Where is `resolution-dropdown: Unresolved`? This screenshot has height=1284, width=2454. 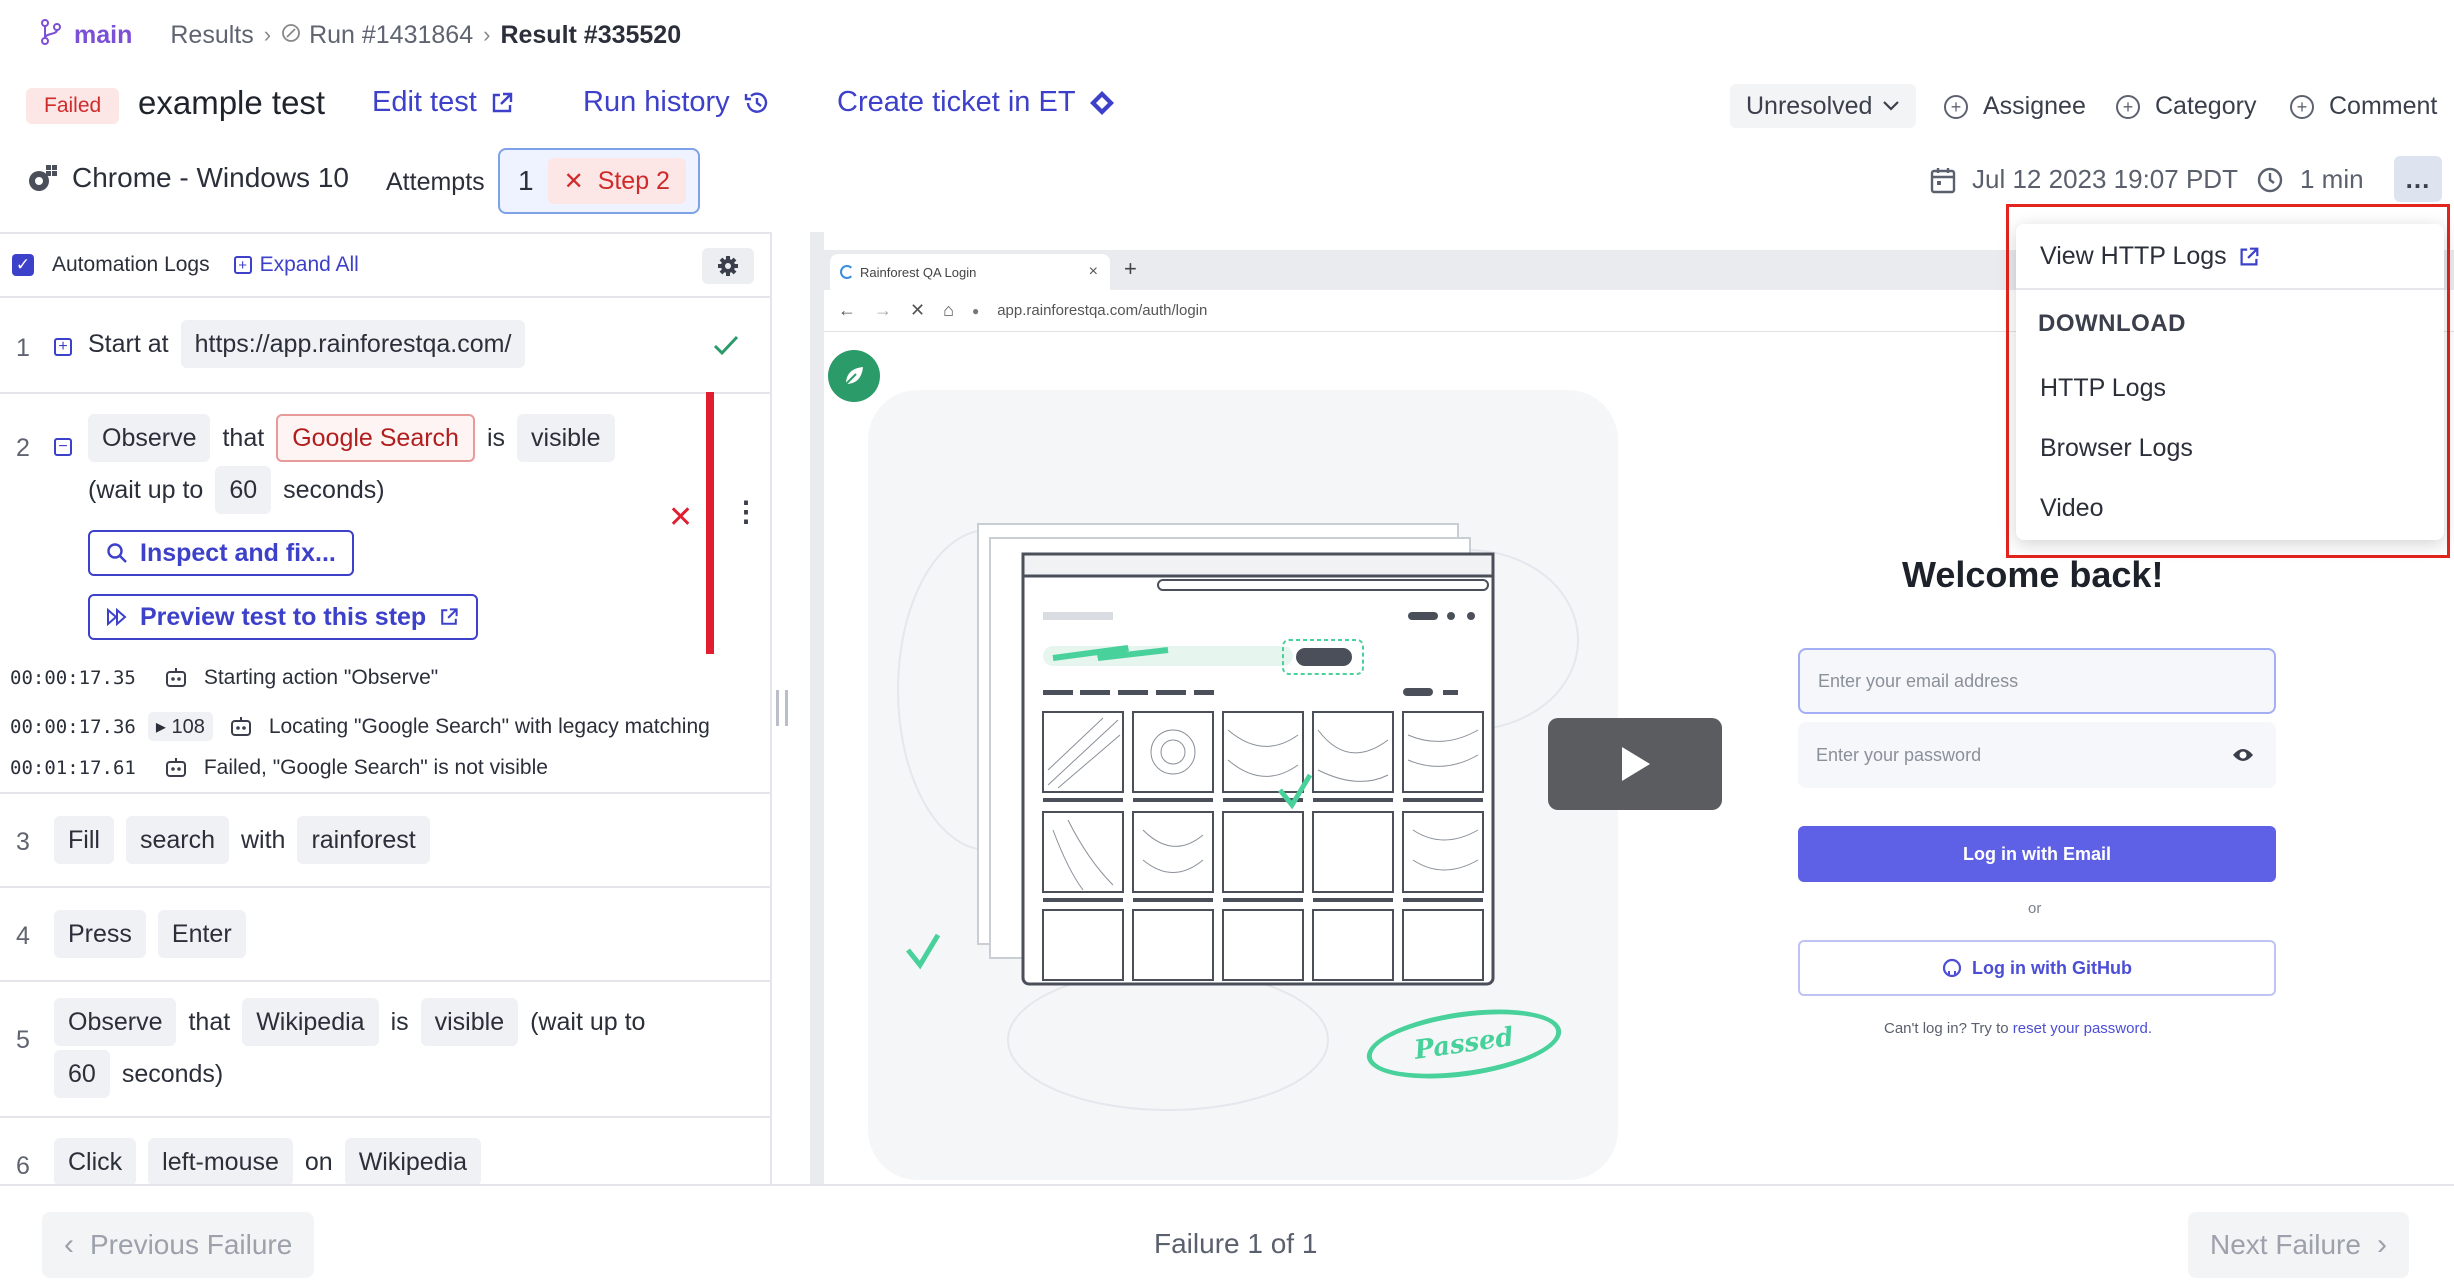 resolution-dropdown: Unresolved is located at coordinates (1823, 106).